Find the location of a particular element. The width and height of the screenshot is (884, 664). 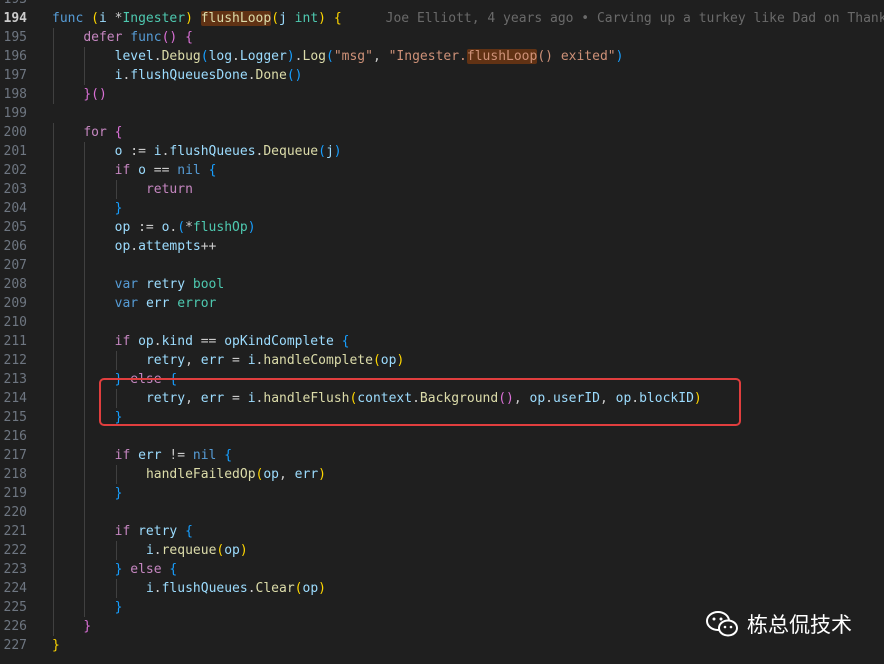

code-line: 223} else { is located at coordinates (442, 569).